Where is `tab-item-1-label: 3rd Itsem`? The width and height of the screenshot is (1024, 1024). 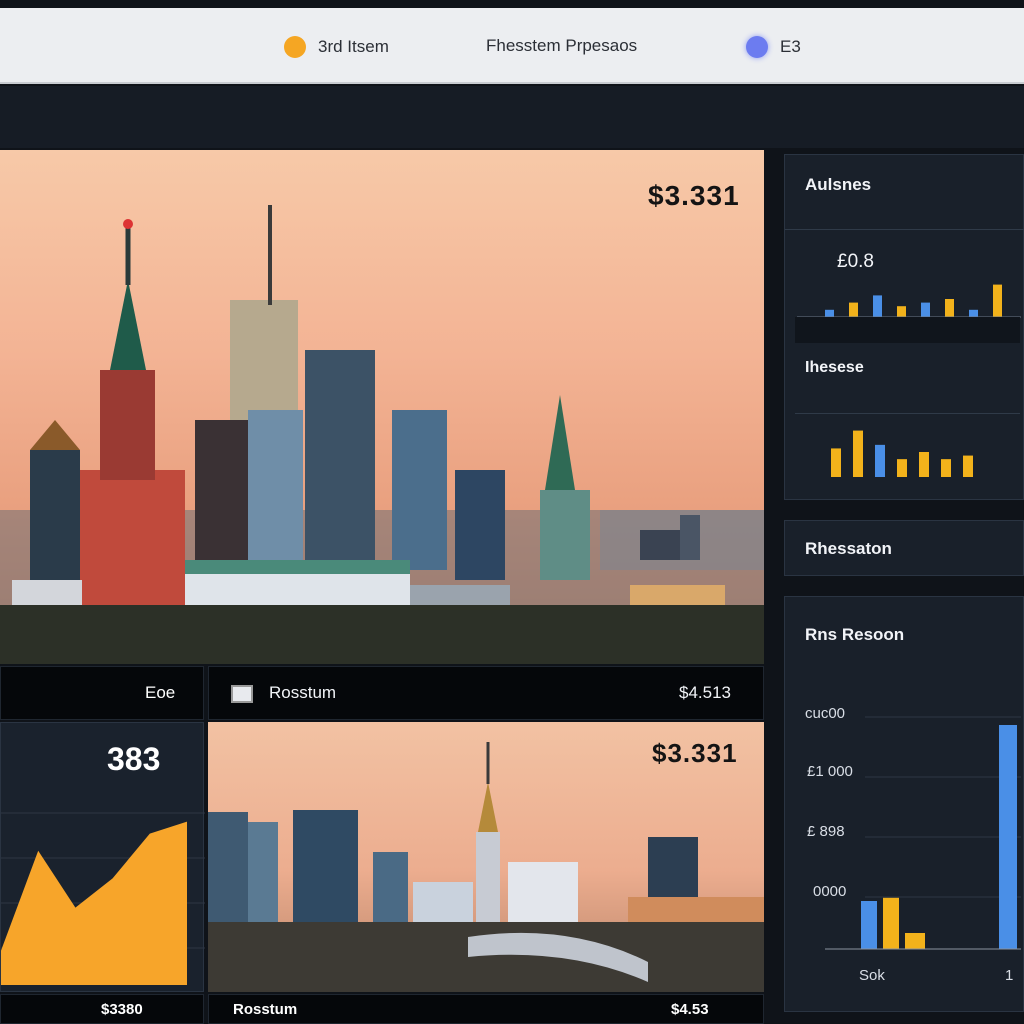 tab-item-1-label: 3rd Itsem is located at coordinates (353, 46).